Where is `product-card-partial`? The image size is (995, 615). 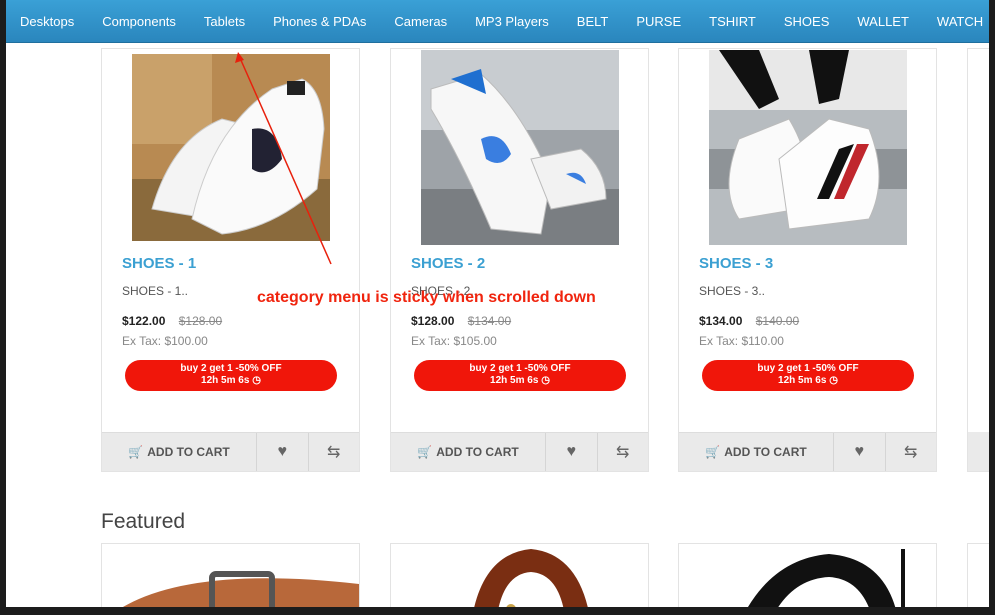 product-card-partial is located at coordinates (978, 260).